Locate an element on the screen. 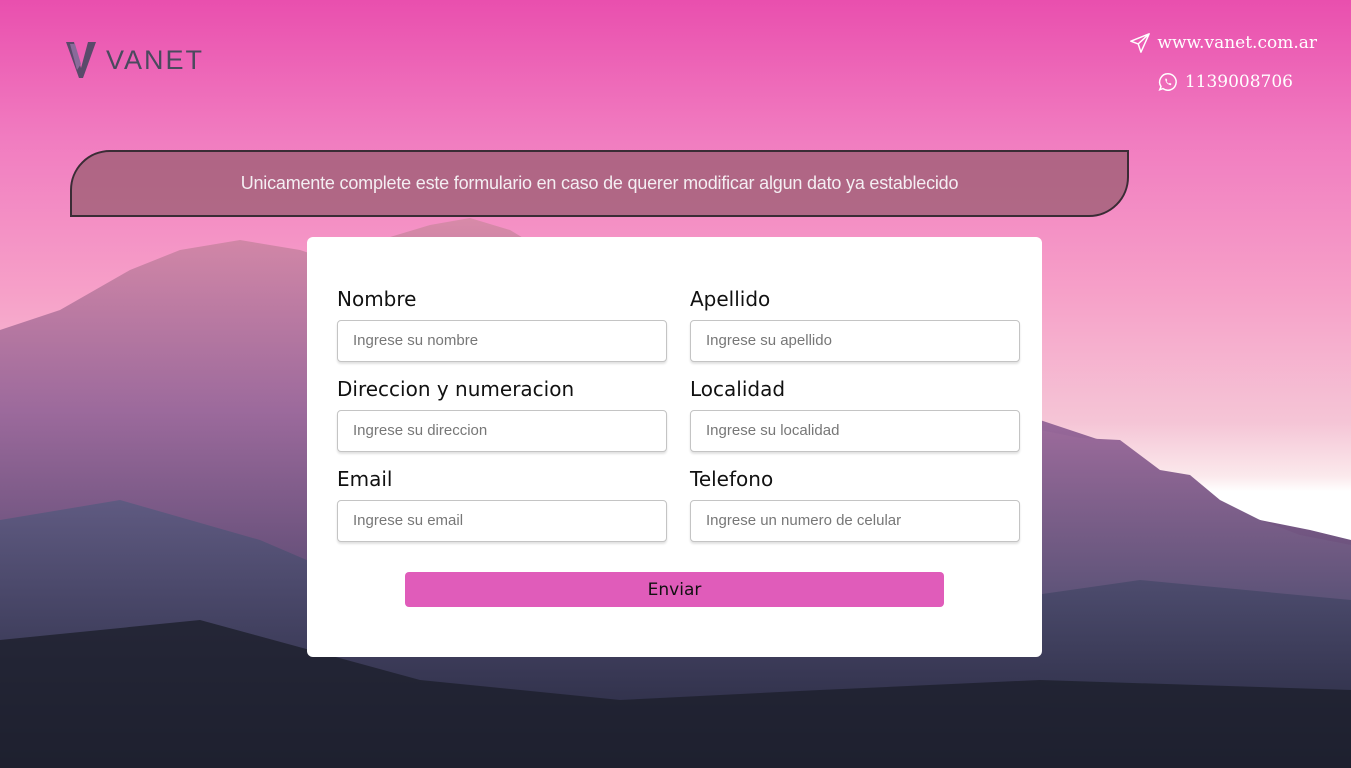 The height and width of the screenshot is (768, 1351). field-email: Email Ingrese su email is located at coordinates (502, 504).